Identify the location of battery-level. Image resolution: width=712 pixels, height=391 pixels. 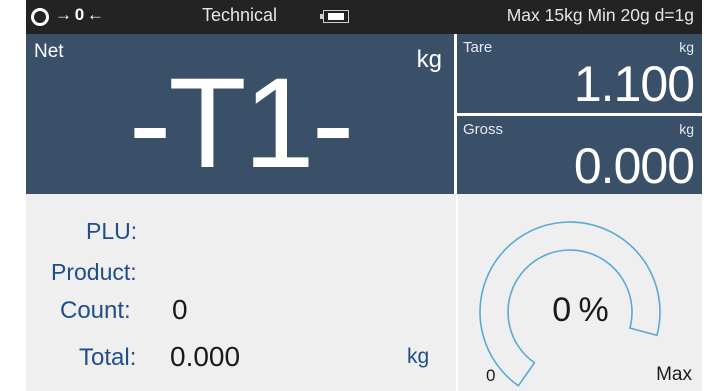
(336, 16).